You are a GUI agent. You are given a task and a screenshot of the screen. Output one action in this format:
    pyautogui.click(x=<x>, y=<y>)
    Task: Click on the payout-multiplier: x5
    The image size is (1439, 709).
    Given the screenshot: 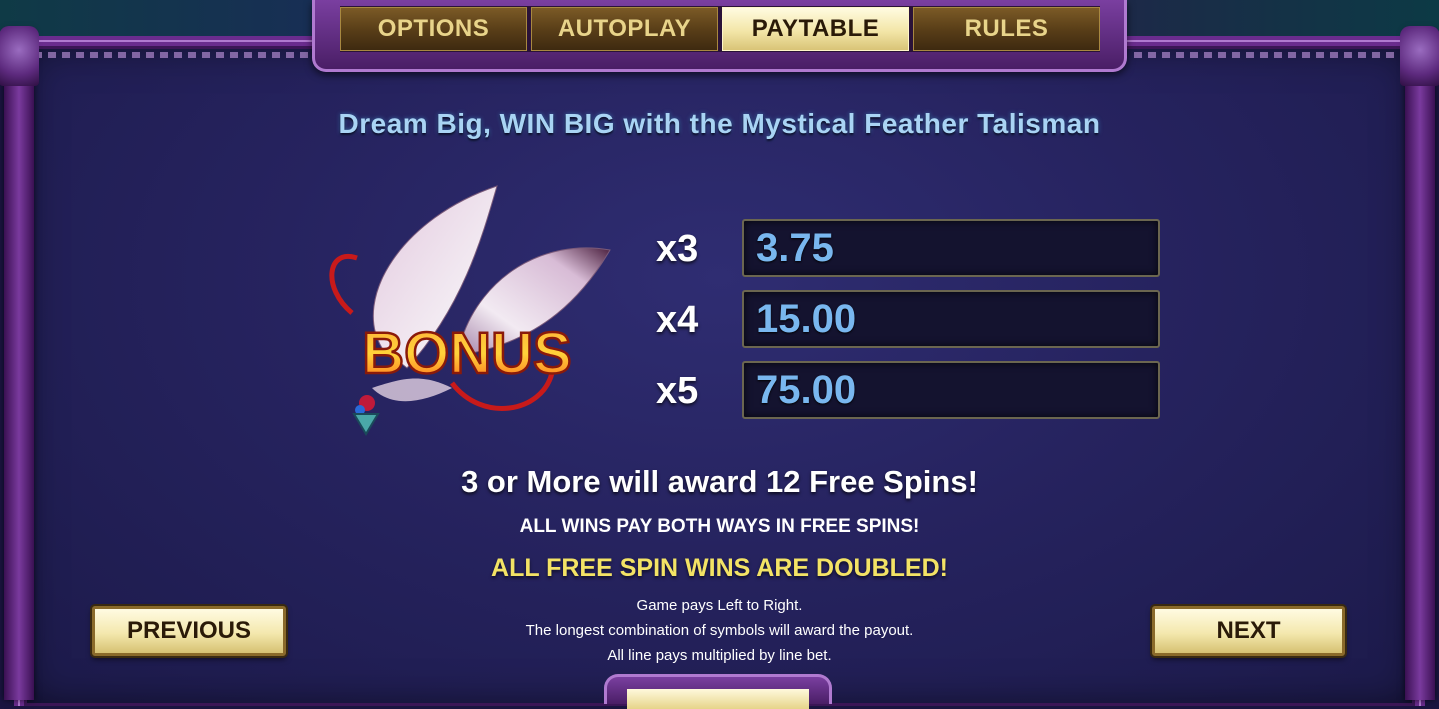 What is the action you would take?
    pyautogui.click(x=677, y=391)
    